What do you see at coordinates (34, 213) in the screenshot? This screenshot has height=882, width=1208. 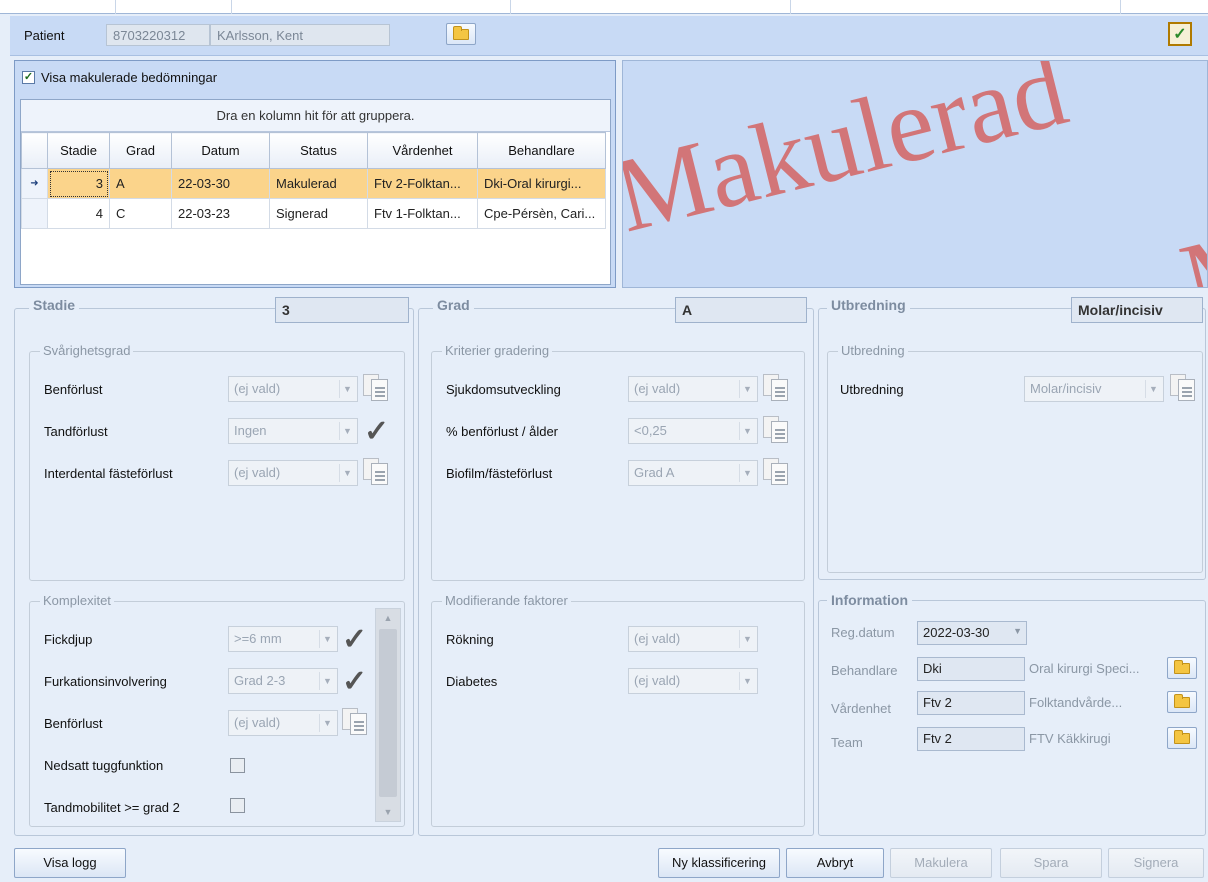 I see `row-indicator` at bounding box center [34, 213].